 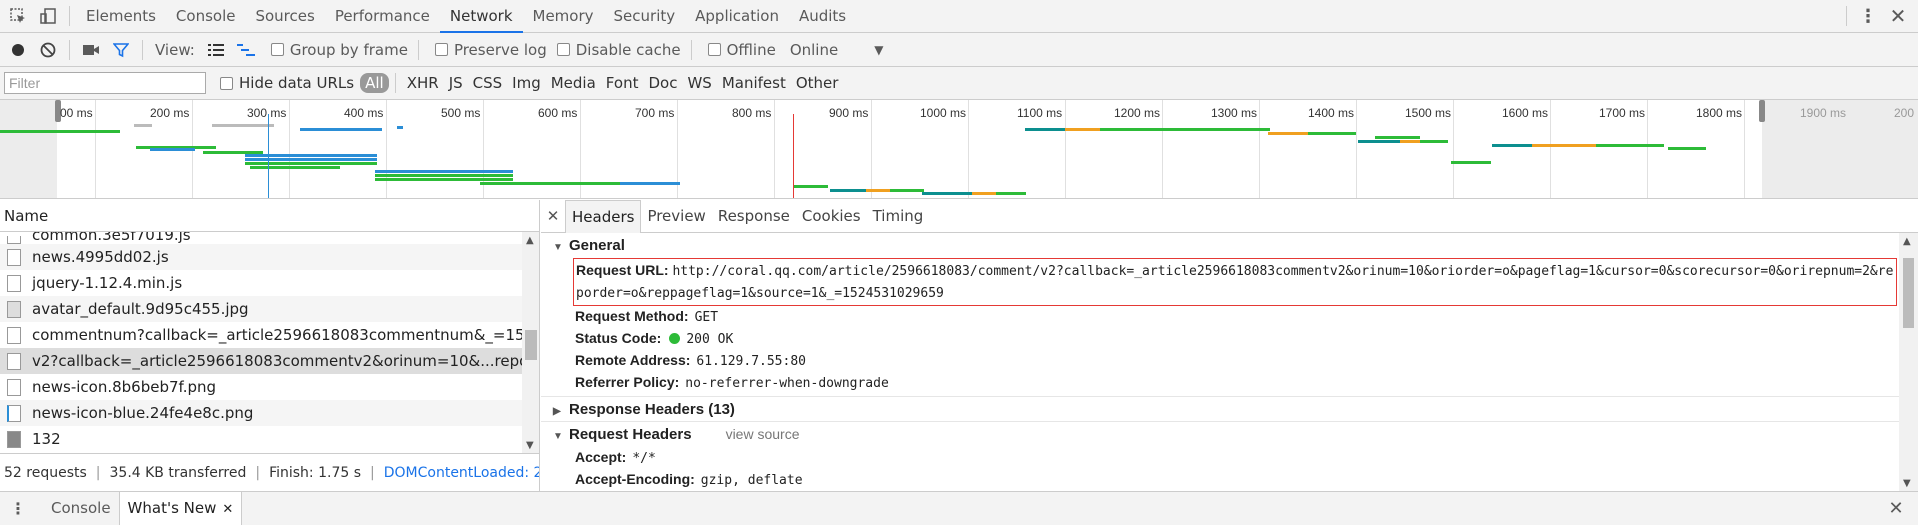 What do you see at coordinates (814, 50) in the screenshot?
I see `throttling-select: Online` at bounding box center [814, 50].